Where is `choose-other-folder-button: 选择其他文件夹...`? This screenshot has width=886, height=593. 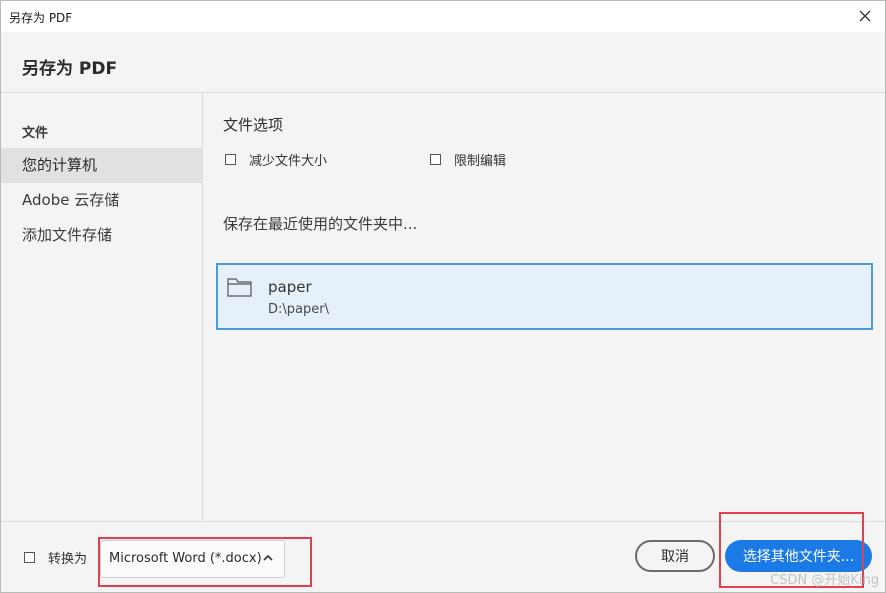
choose-other-folder-button: 选择其他文件夹... is located at coordinates (798, 556).